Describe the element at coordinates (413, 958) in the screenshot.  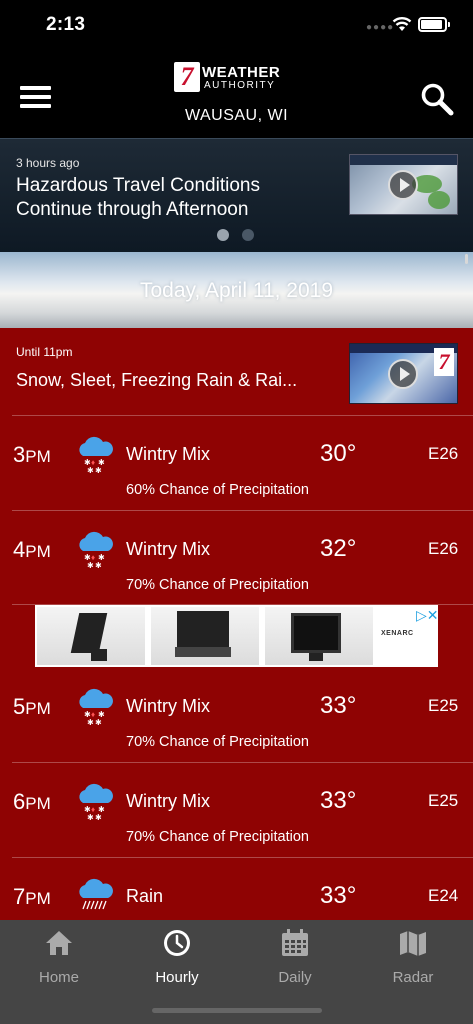
I see `tab-radar: Radar` at that location.